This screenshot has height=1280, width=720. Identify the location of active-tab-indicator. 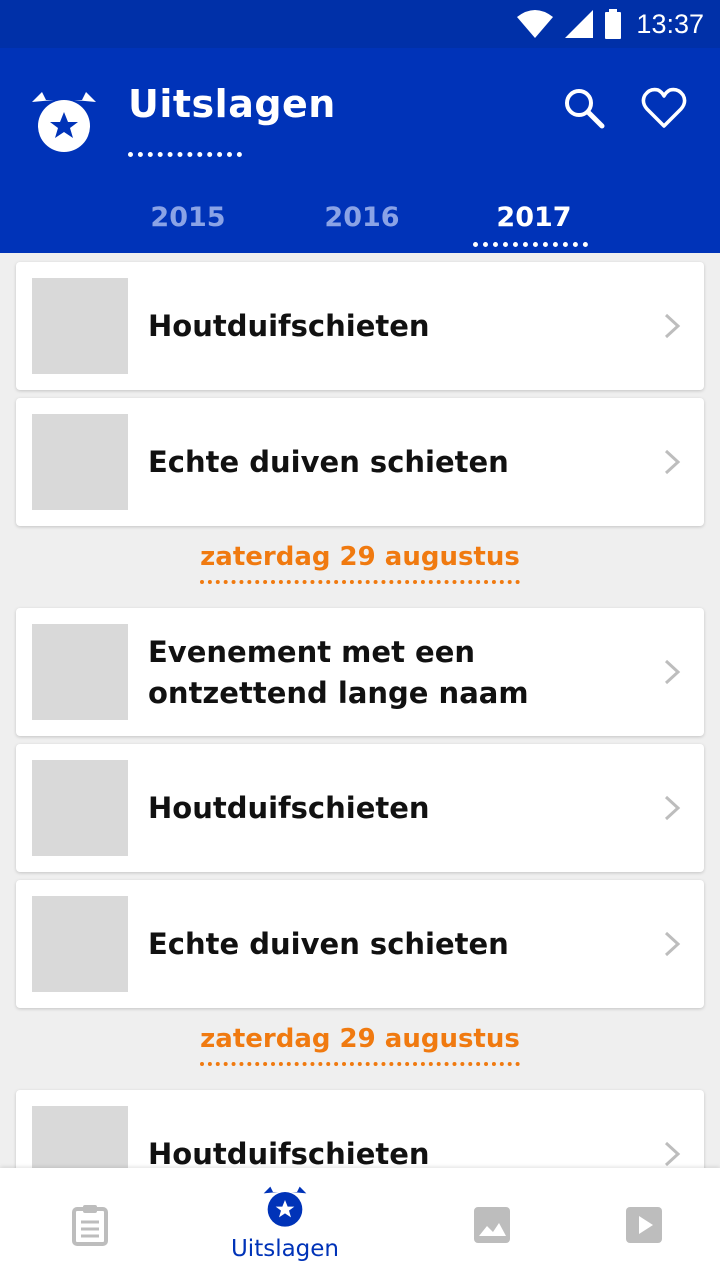
(530, 244).